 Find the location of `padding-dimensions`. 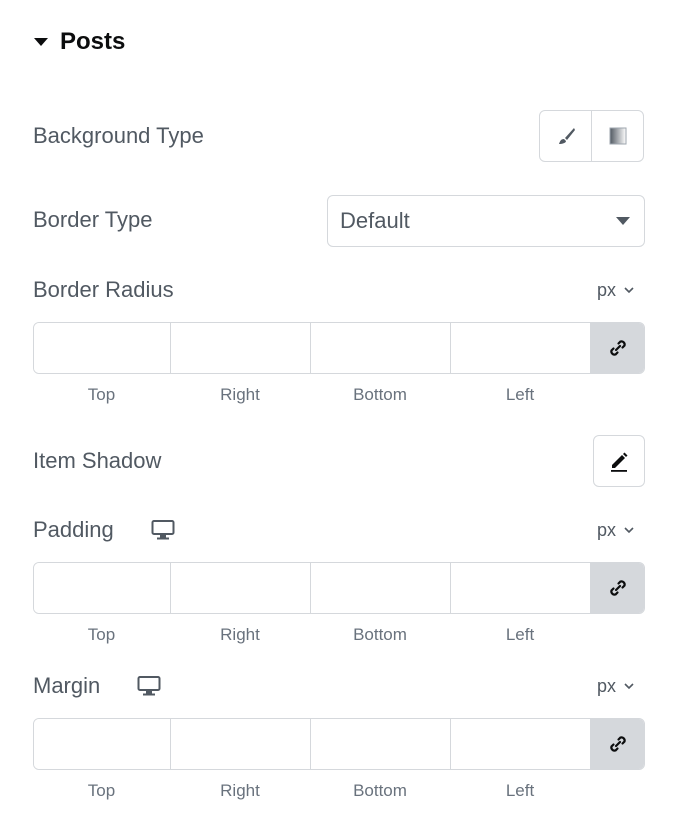

padding-dimensions is located at coordinates (339, 588).